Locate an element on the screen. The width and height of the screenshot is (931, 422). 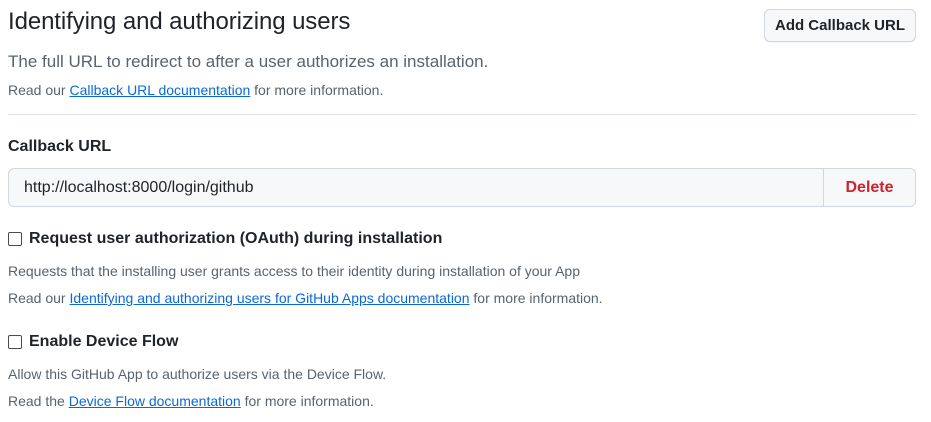
oauth-checkbox is located at coordinates (15, 239).